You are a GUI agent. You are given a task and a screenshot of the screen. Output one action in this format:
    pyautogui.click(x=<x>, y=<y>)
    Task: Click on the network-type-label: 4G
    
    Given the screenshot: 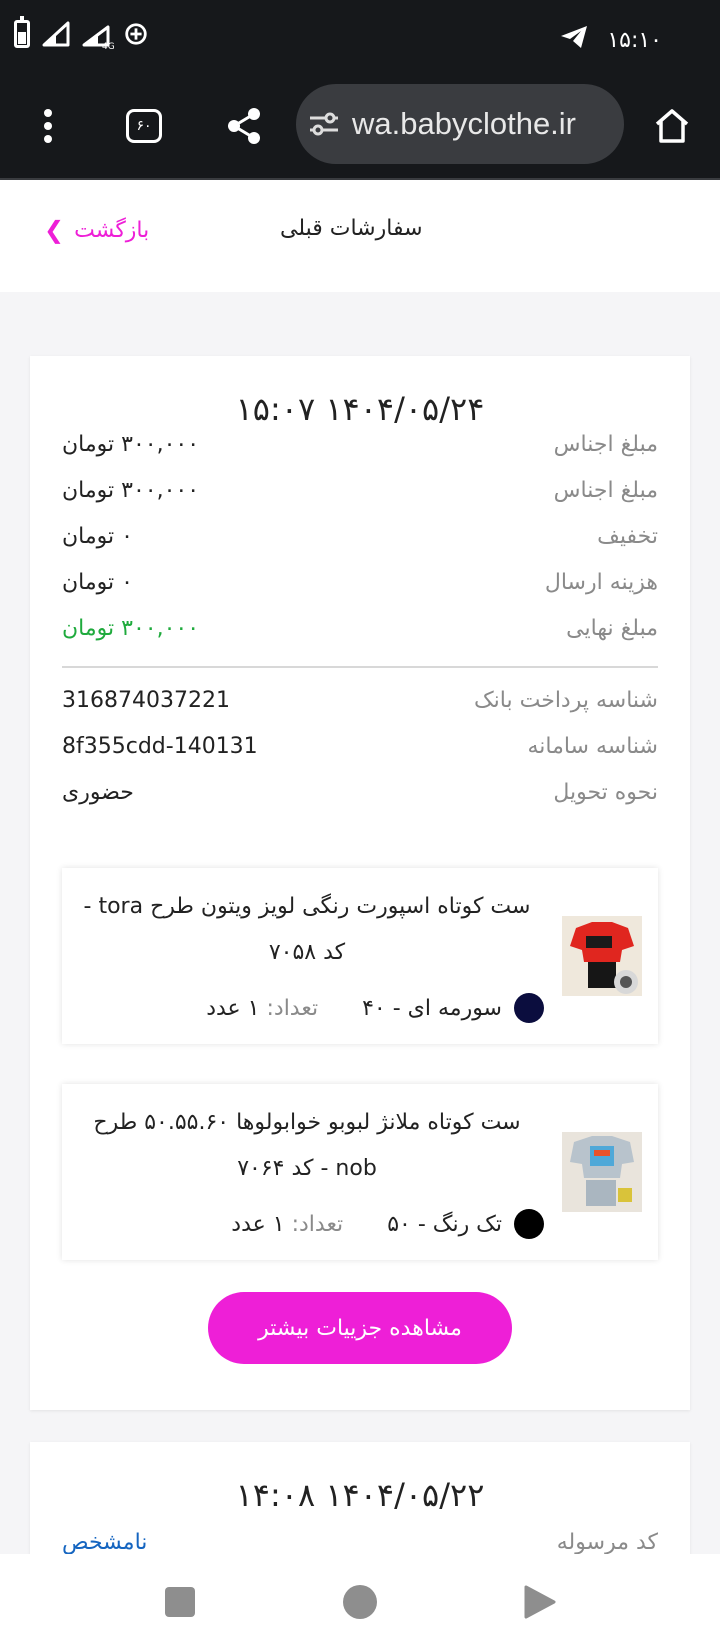 What is the action you would take?
    pyautogui.click(x=108, y=47)
    